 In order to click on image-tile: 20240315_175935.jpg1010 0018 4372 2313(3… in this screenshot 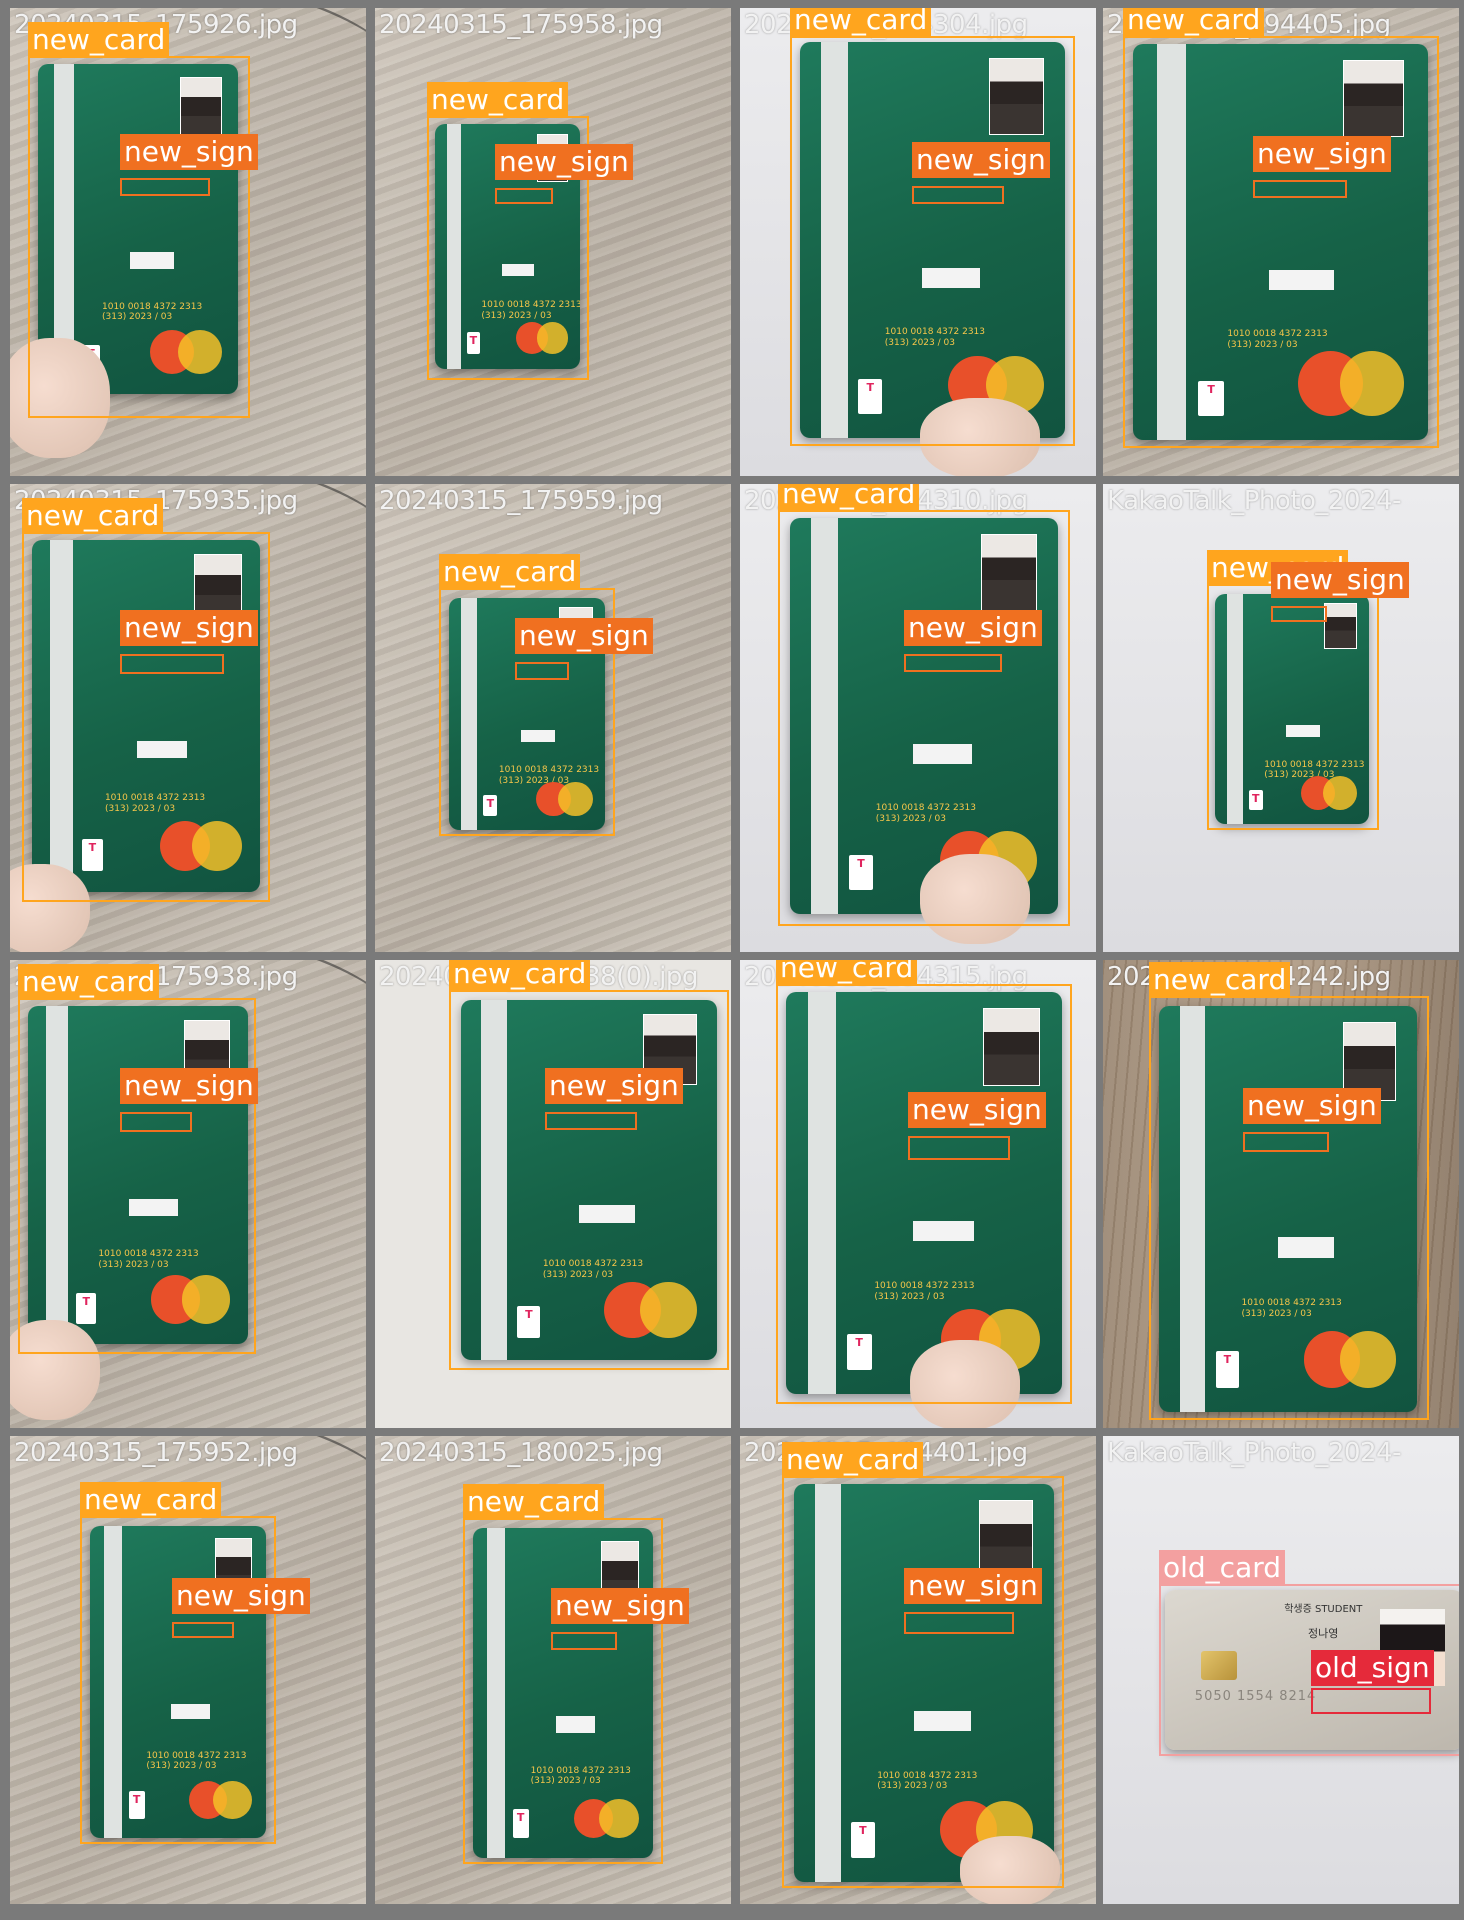, I will do `click(188, 718)`.